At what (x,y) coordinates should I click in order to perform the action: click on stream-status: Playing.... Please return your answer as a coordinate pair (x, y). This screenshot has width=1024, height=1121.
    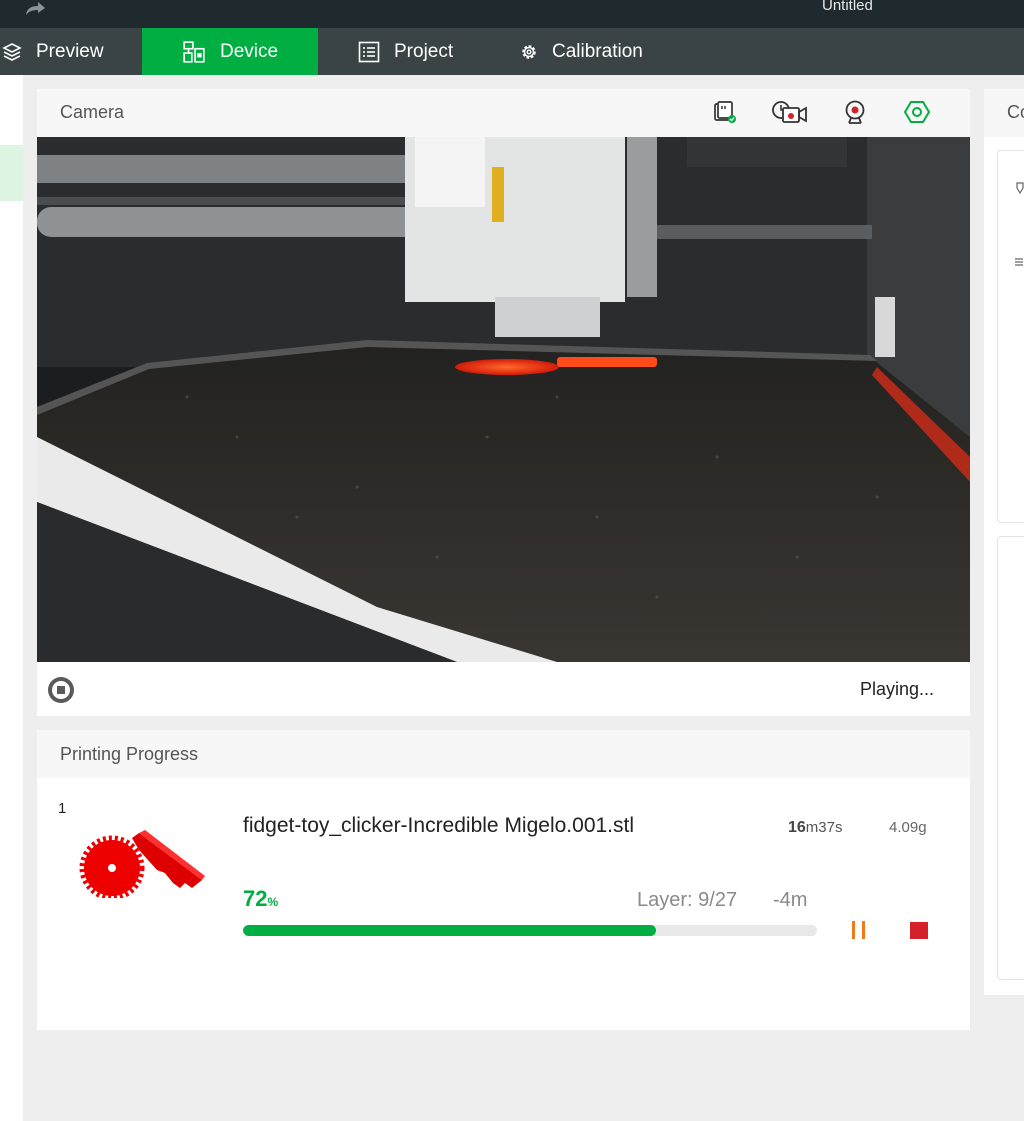
    Looking at the image, I should click on (897, 689).